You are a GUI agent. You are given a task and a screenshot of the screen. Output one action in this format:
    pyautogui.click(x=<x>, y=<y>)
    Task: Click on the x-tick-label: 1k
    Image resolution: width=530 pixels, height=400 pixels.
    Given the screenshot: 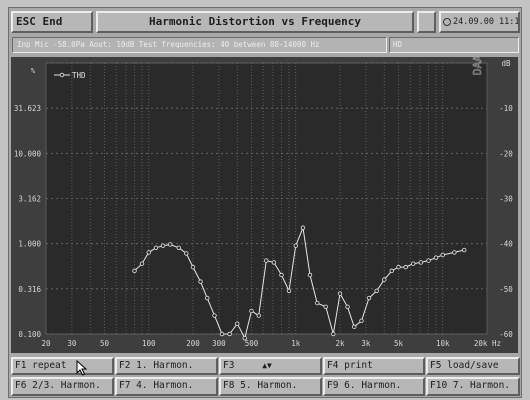 What is the action you would take?
    pyautogui.click(x=296, y=343)
    